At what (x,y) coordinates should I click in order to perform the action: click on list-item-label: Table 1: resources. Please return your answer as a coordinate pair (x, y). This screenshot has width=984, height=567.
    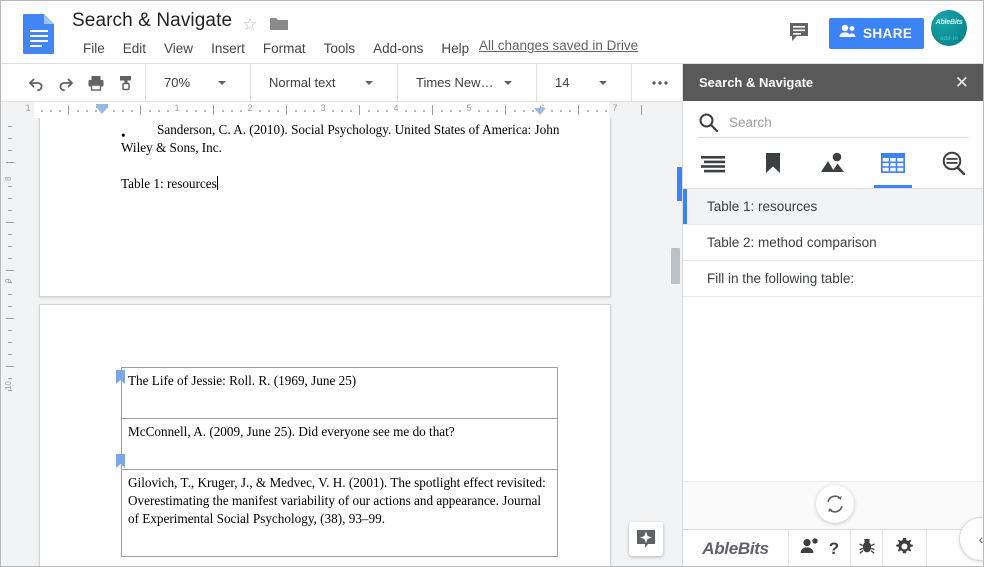
    Looking at the image, I should click on (762, 206).